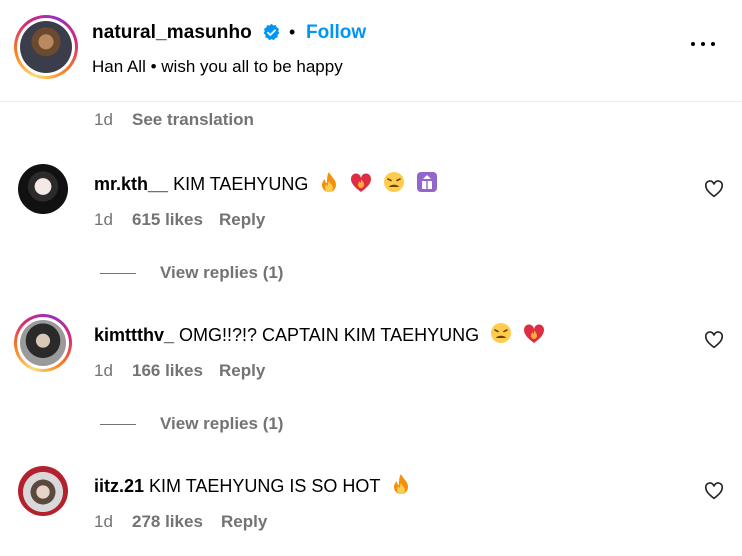  Describe the element at coordinates (193, 120) in the screenshot. I see `see-translation-link: See translation` at that location.